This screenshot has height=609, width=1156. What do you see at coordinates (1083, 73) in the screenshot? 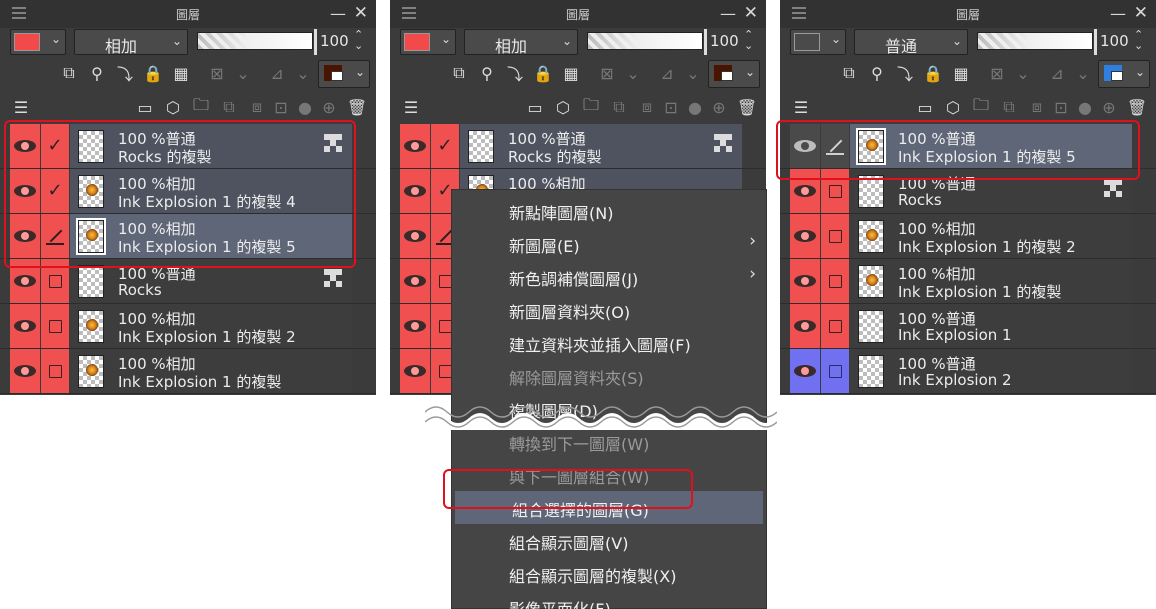
I see `ruler-dropdown-icon: ⌄` at bounding box center [1083, 73].